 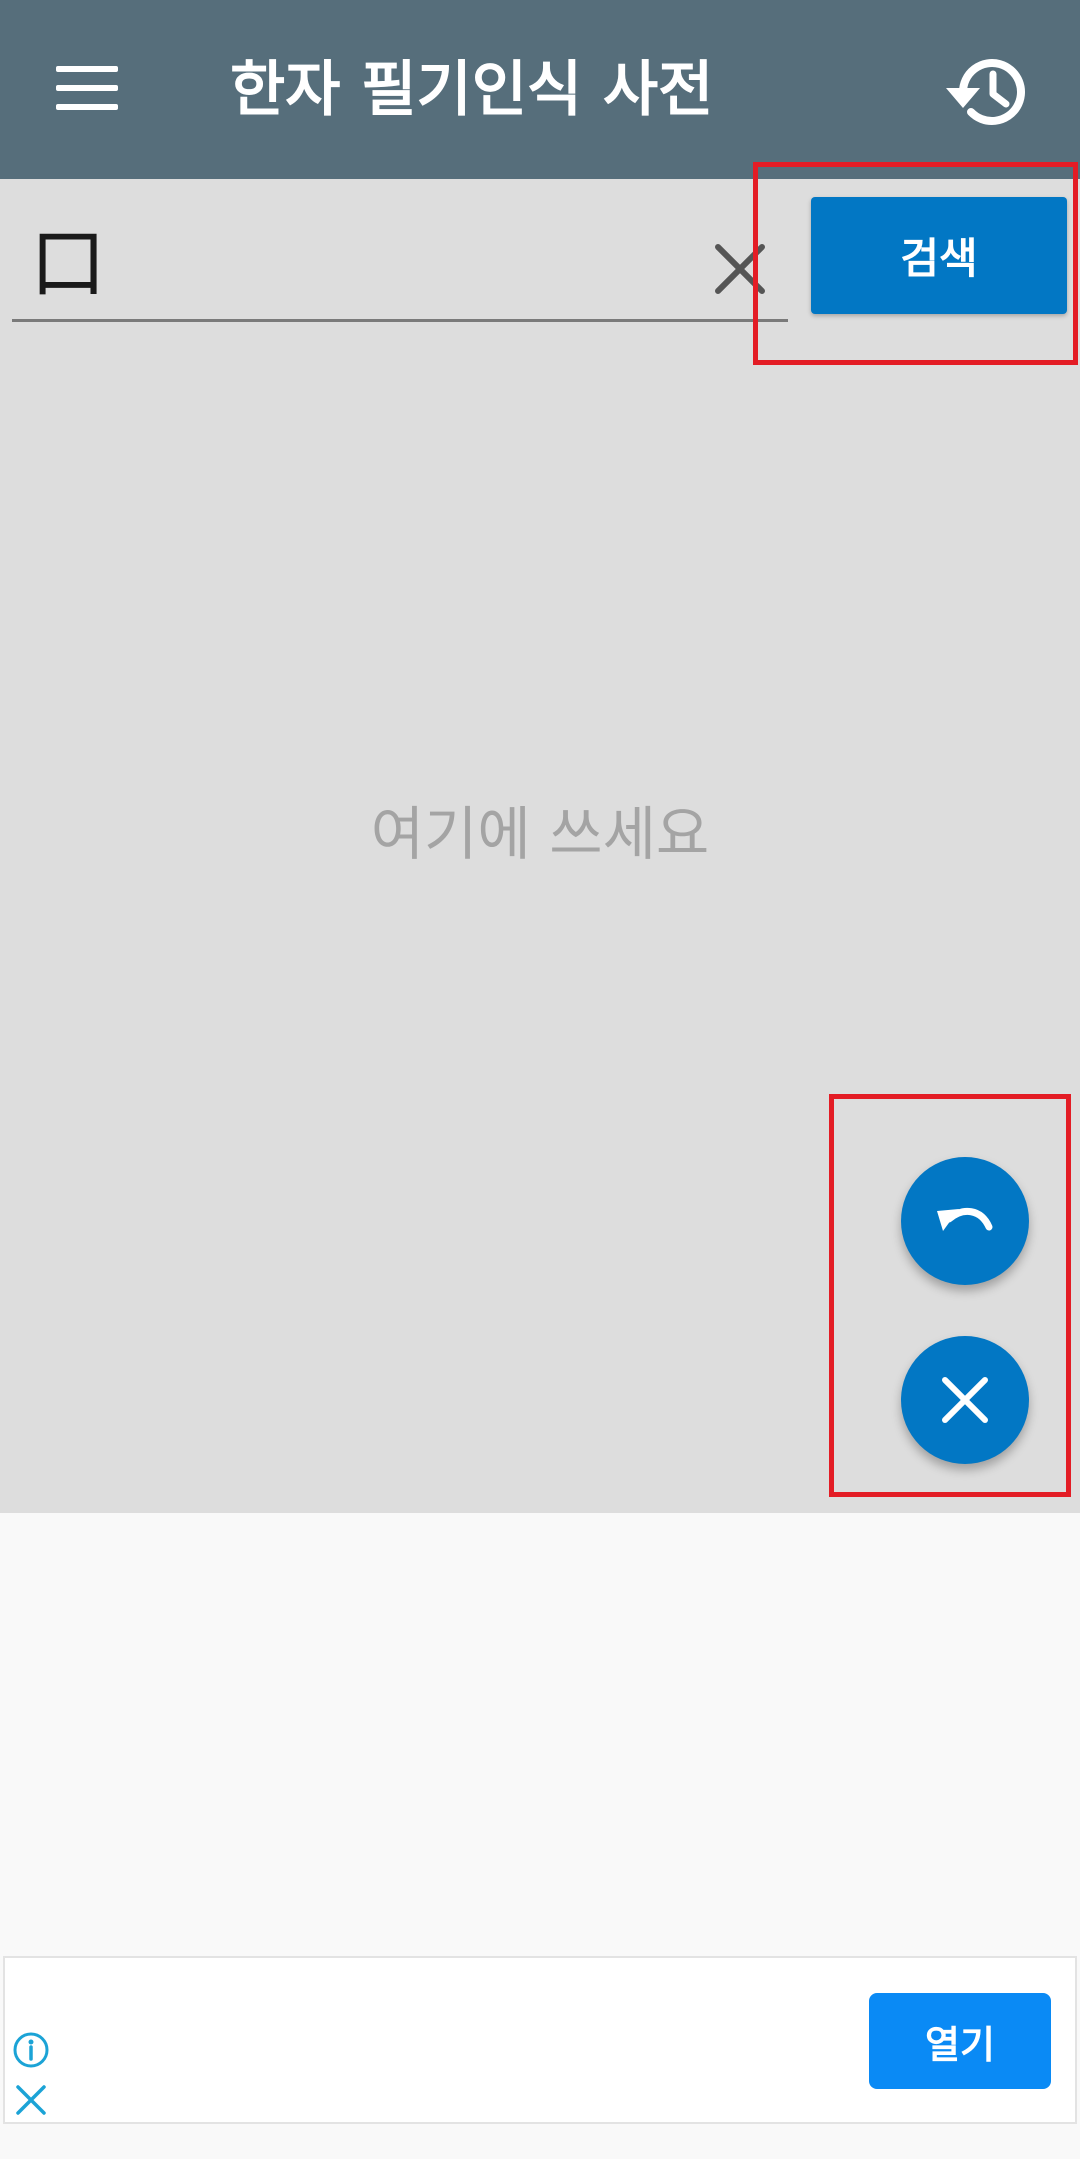 What do you see at coordinates (88, 88) in the screenshot?
I see `menu-icon` at bounding box center [88, 88].